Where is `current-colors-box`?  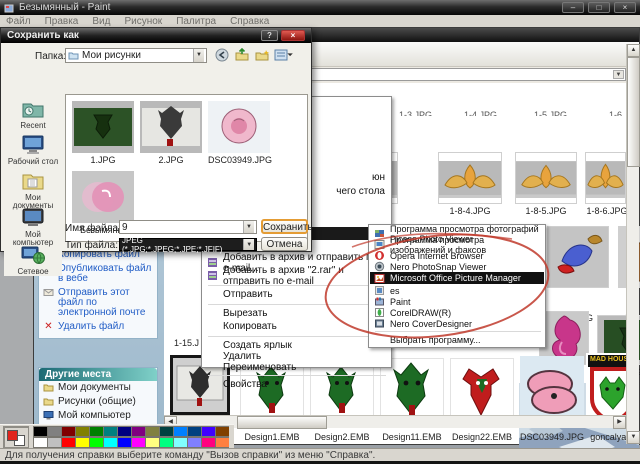 current-colors-box is located at coordinates (16, 437).